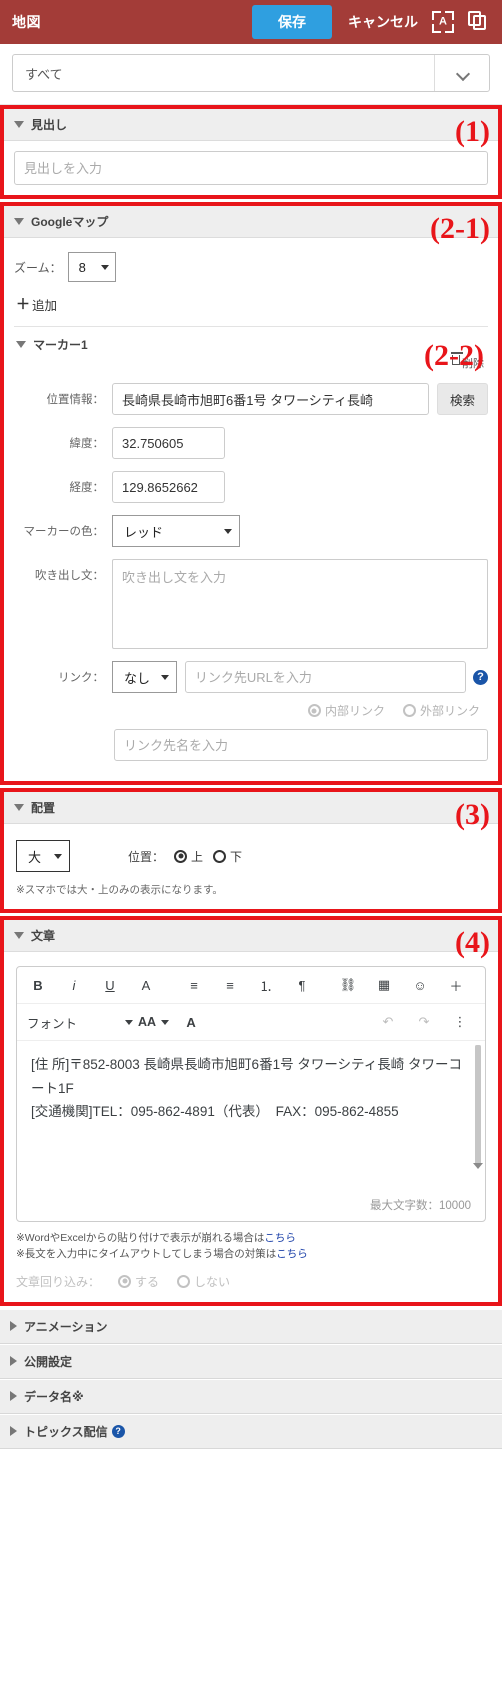  What do you see at coordinates (251, 306) in the screenshot?
I see `add-marker-button: ＋ 追加` at bounding box center [251, 306].